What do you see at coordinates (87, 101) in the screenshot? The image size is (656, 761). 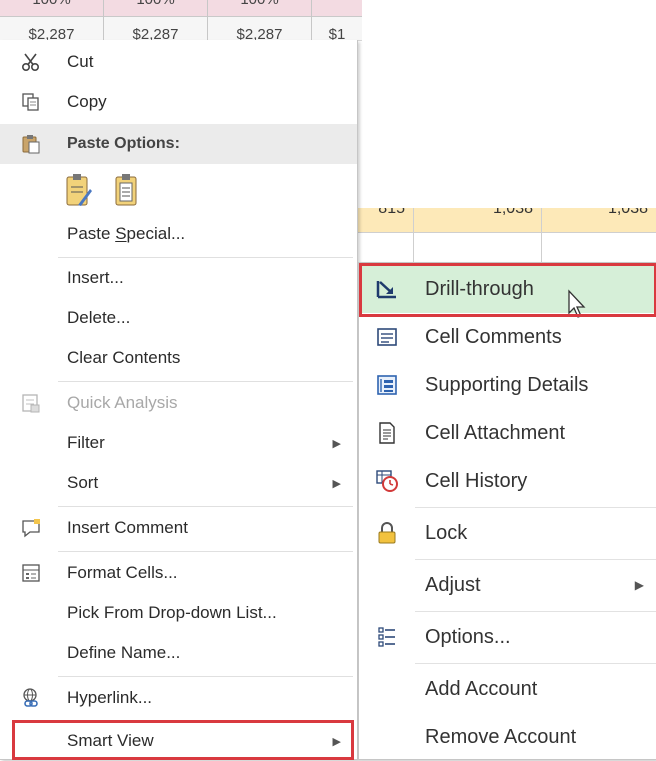 I see `menu-item-label: Copy` at bounding box center [87, 101].